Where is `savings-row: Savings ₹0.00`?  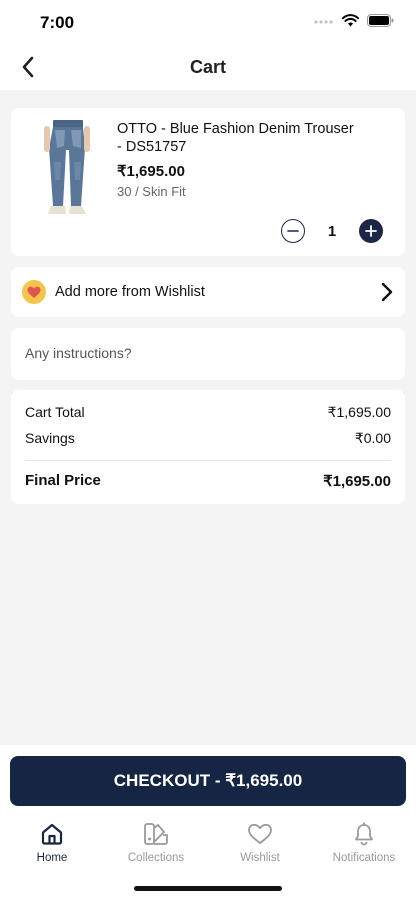 savings-row: Savings ₹0.00 is located at coordinates (208, 438).